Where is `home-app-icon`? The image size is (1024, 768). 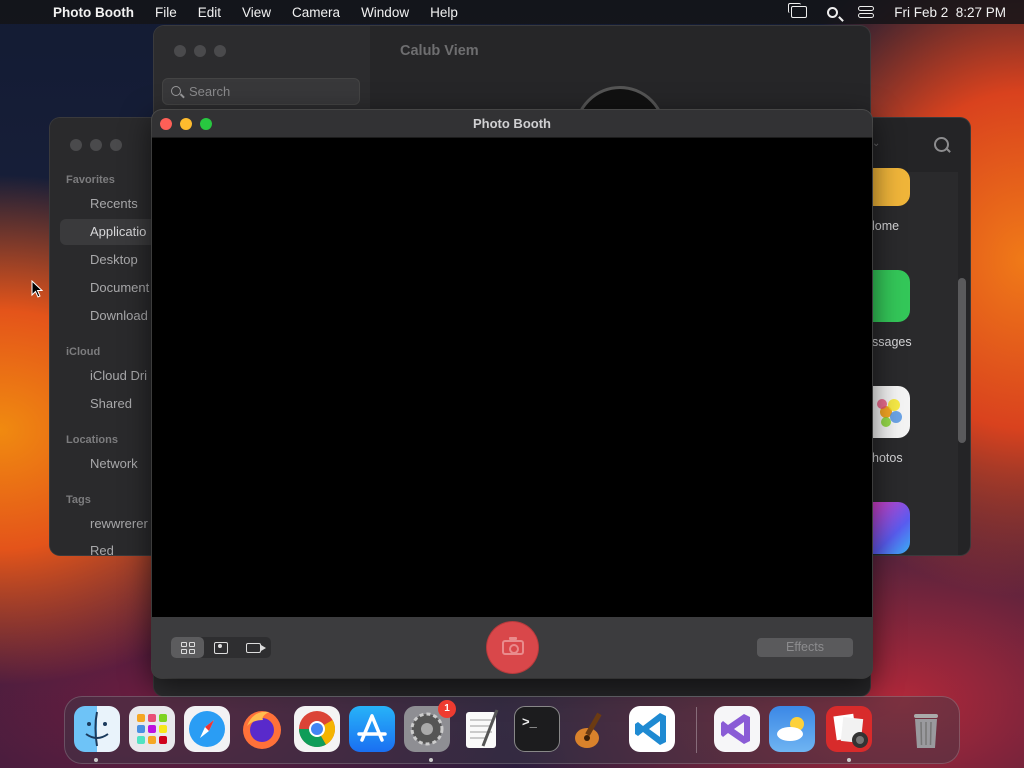
home-app-icon is located at coordinates (891, 187).